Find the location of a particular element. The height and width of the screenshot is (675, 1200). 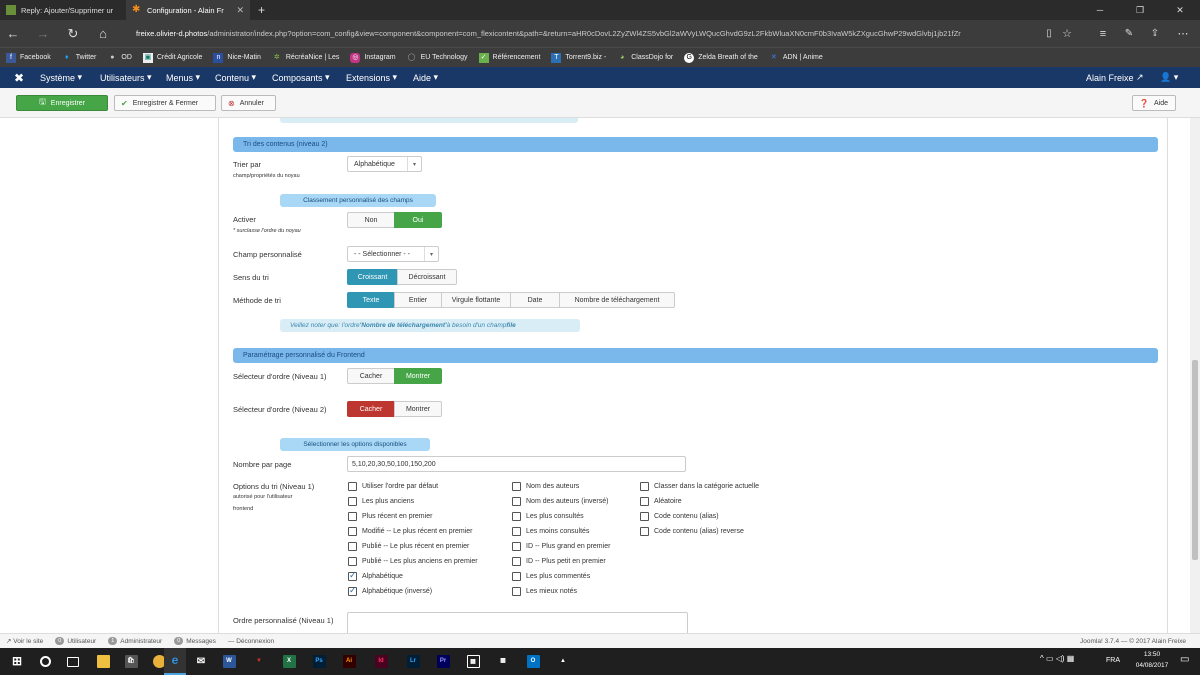

sort-option: Utiliser l'ordre par défaut is located at coordinates (413, 486).